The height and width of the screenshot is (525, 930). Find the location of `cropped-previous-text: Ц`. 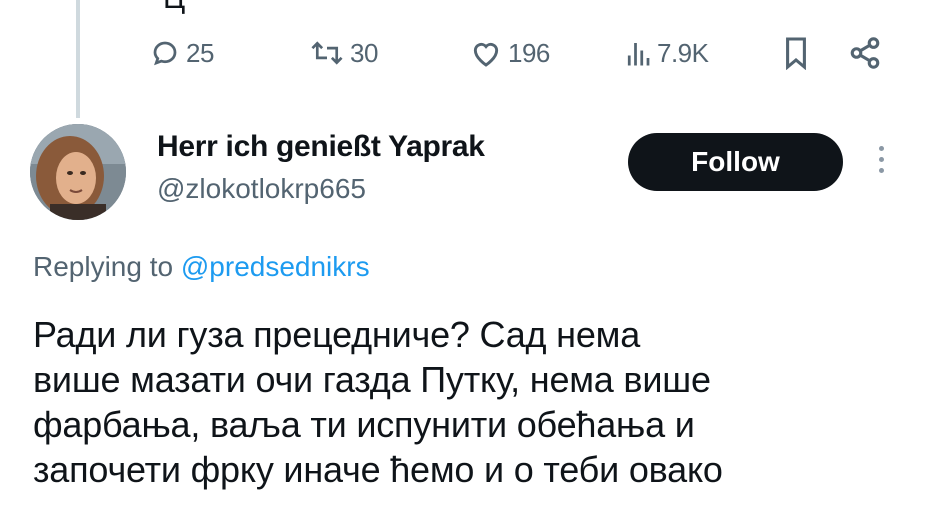

cropped-previous-text: Ц is located at coordinates (174, 8).